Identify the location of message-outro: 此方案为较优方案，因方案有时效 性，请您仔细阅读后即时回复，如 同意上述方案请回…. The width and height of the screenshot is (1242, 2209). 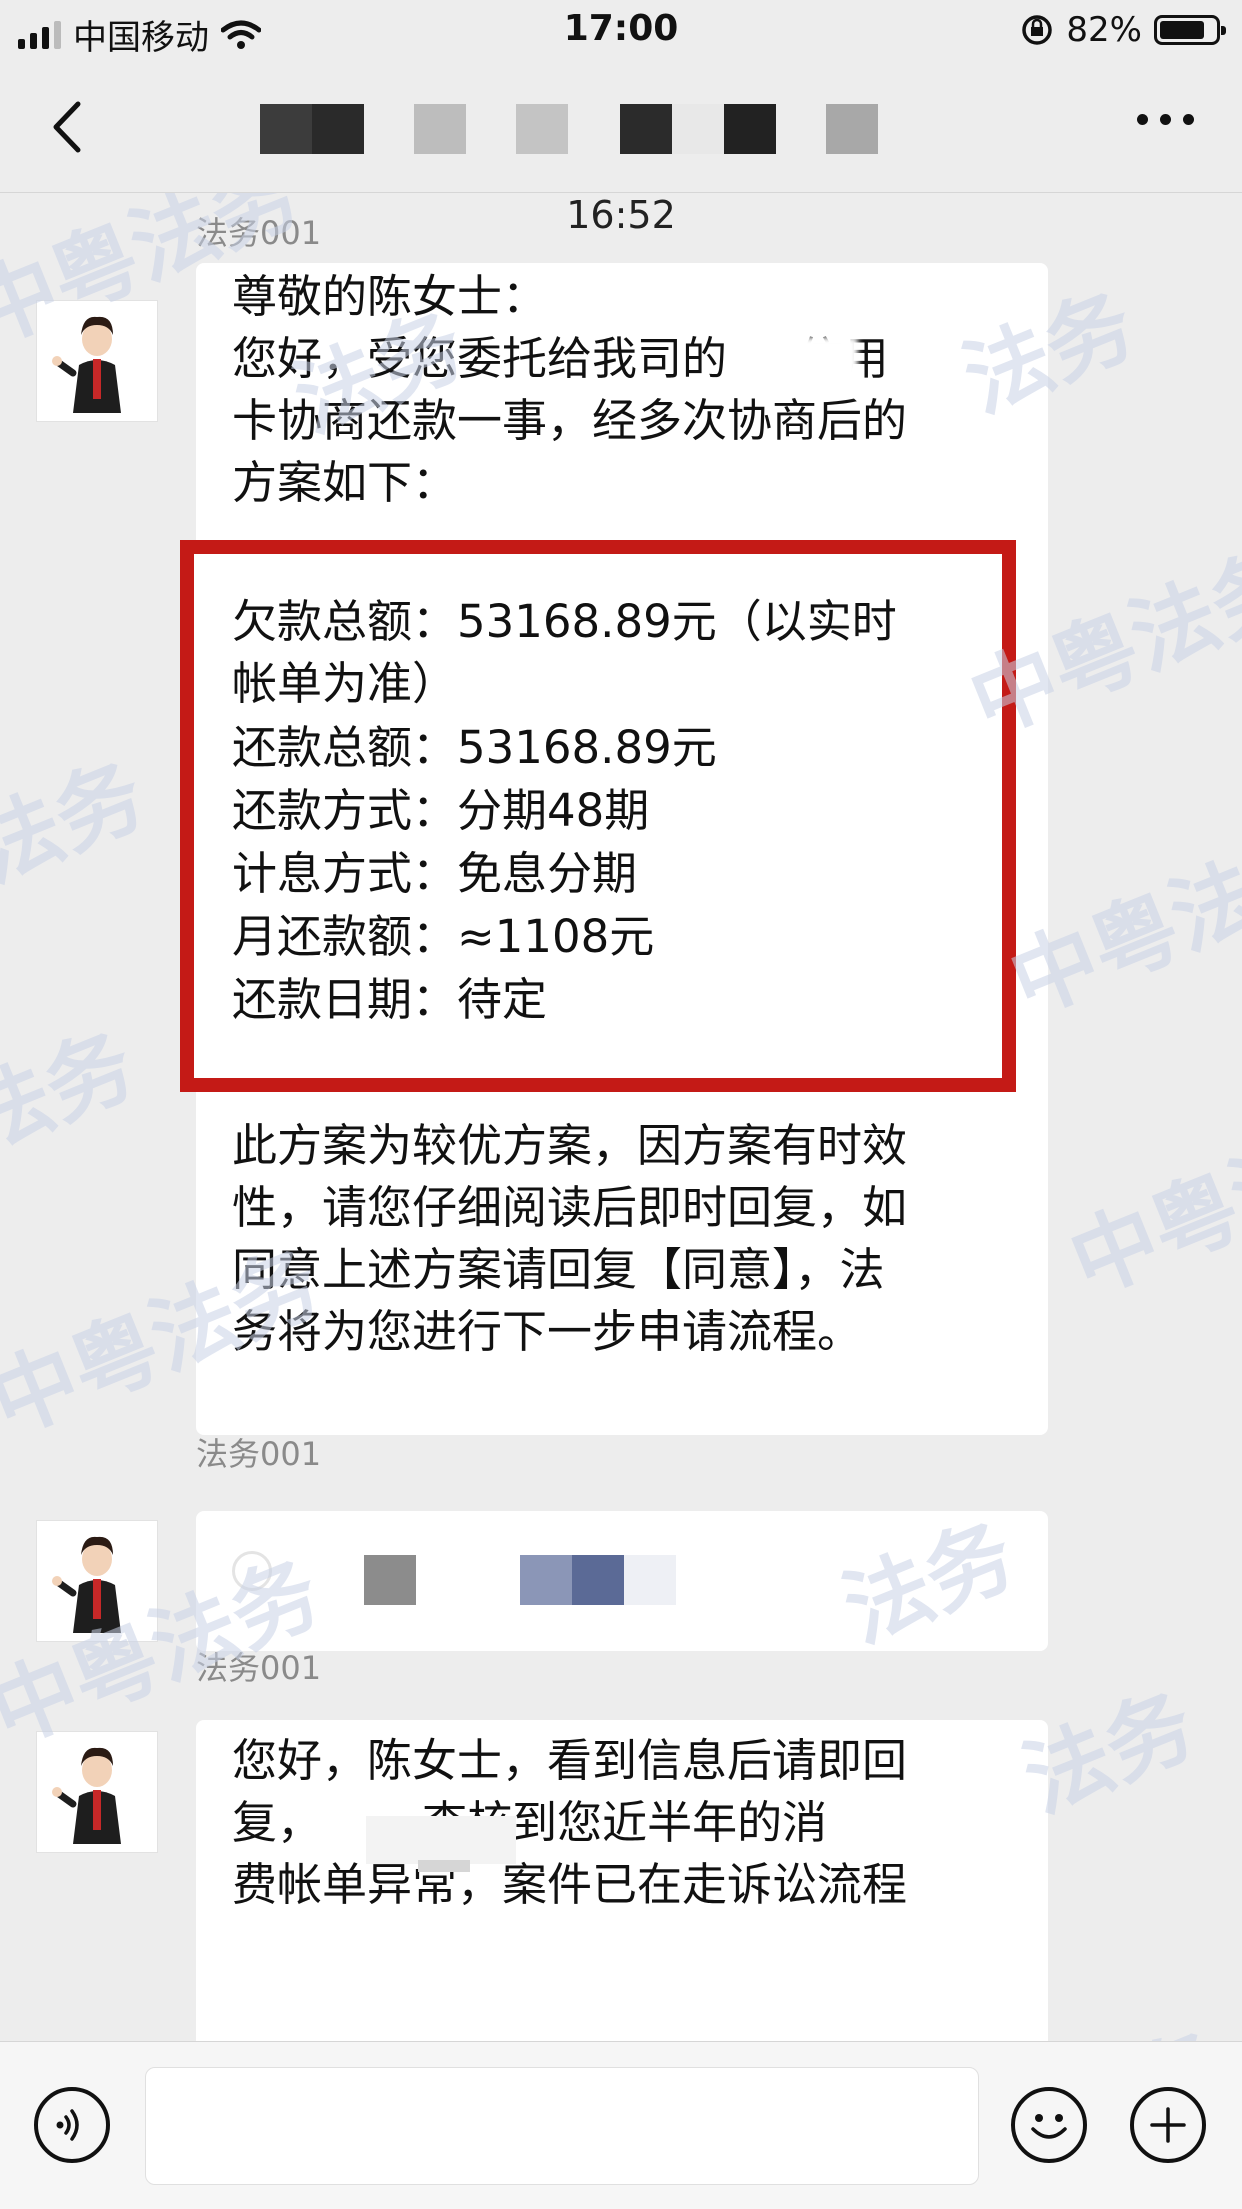
(570, 1238).